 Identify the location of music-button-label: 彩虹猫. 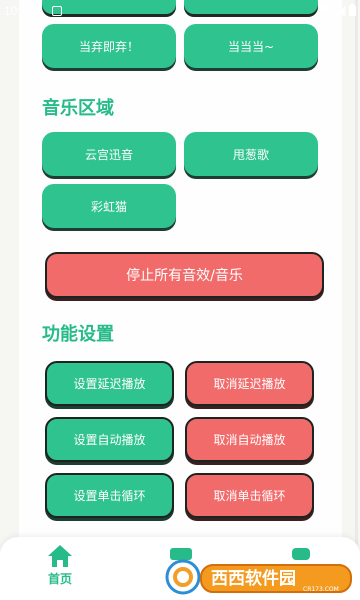
(108, 206).